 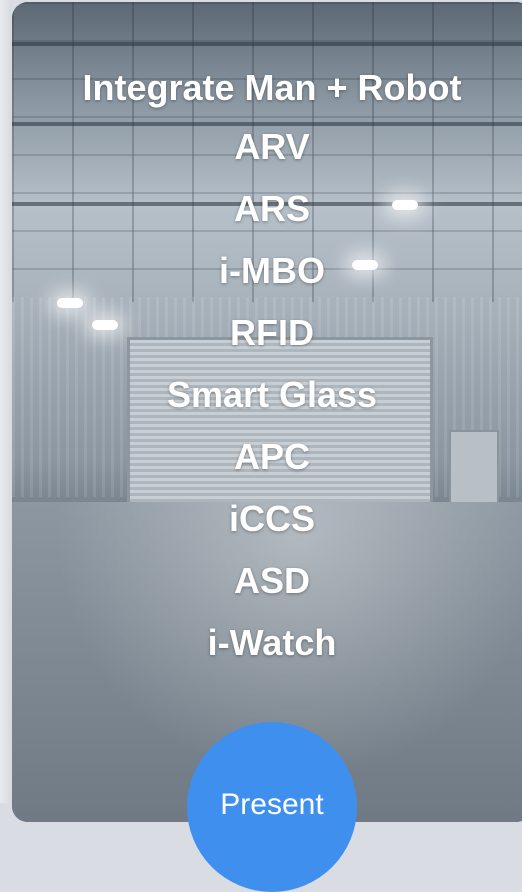 I want to click on present-button: Present, so click(x=272, y=807).